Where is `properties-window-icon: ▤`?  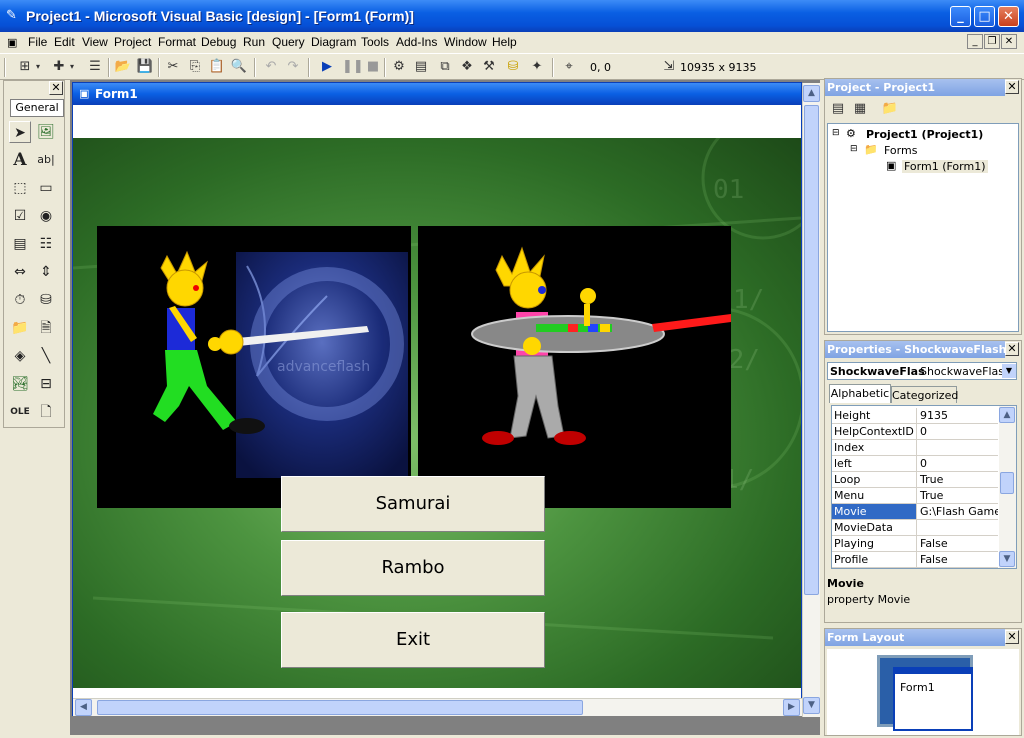
properties-window-icon: ▤ is located at coordinates (421, 67).